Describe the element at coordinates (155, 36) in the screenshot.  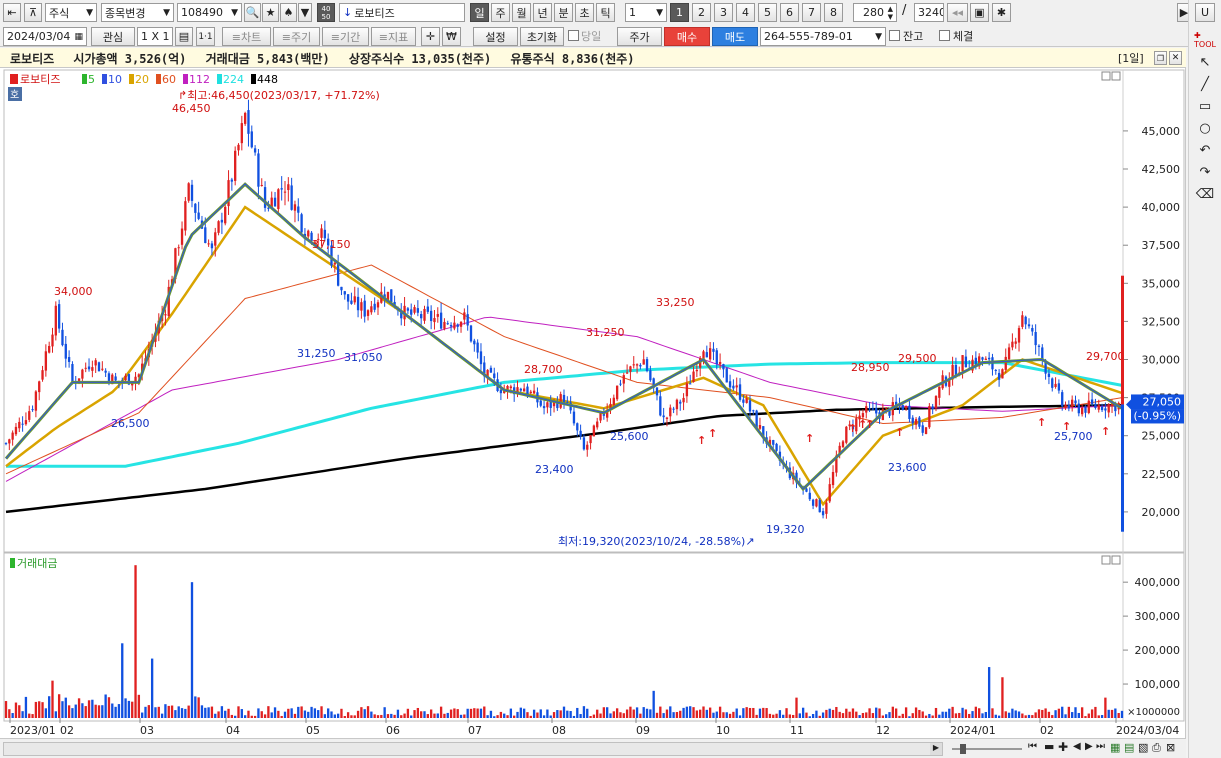
I see `grid-input: 1 X 1` at that location.